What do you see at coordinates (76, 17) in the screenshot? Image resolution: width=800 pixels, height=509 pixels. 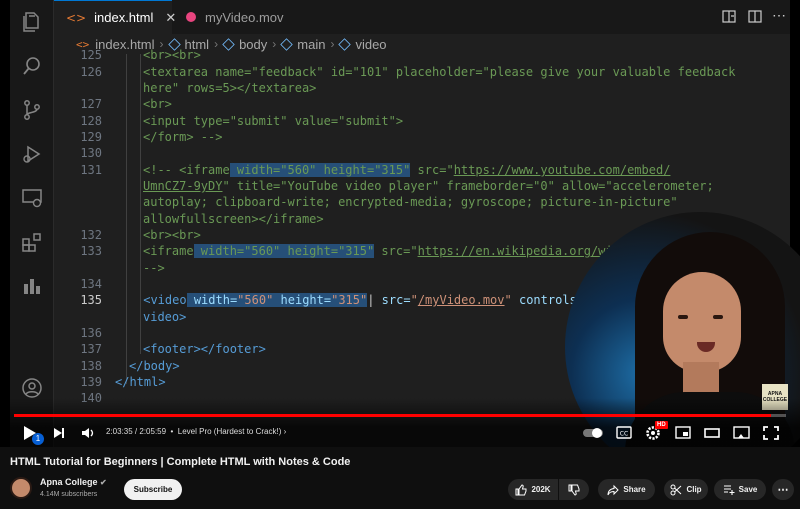 I see `html-file-icon: <>` at bounding box center [76, 17].